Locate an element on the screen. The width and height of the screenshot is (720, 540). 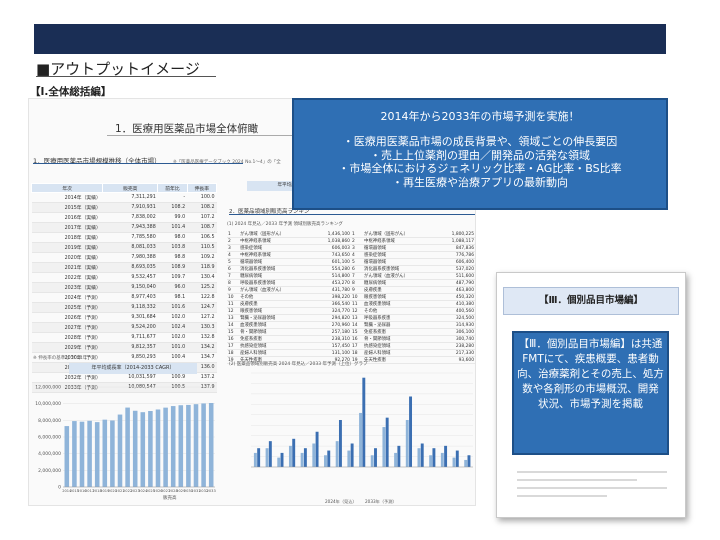
table-cell: 2027年（予測） is located at coordinates (67, 327).